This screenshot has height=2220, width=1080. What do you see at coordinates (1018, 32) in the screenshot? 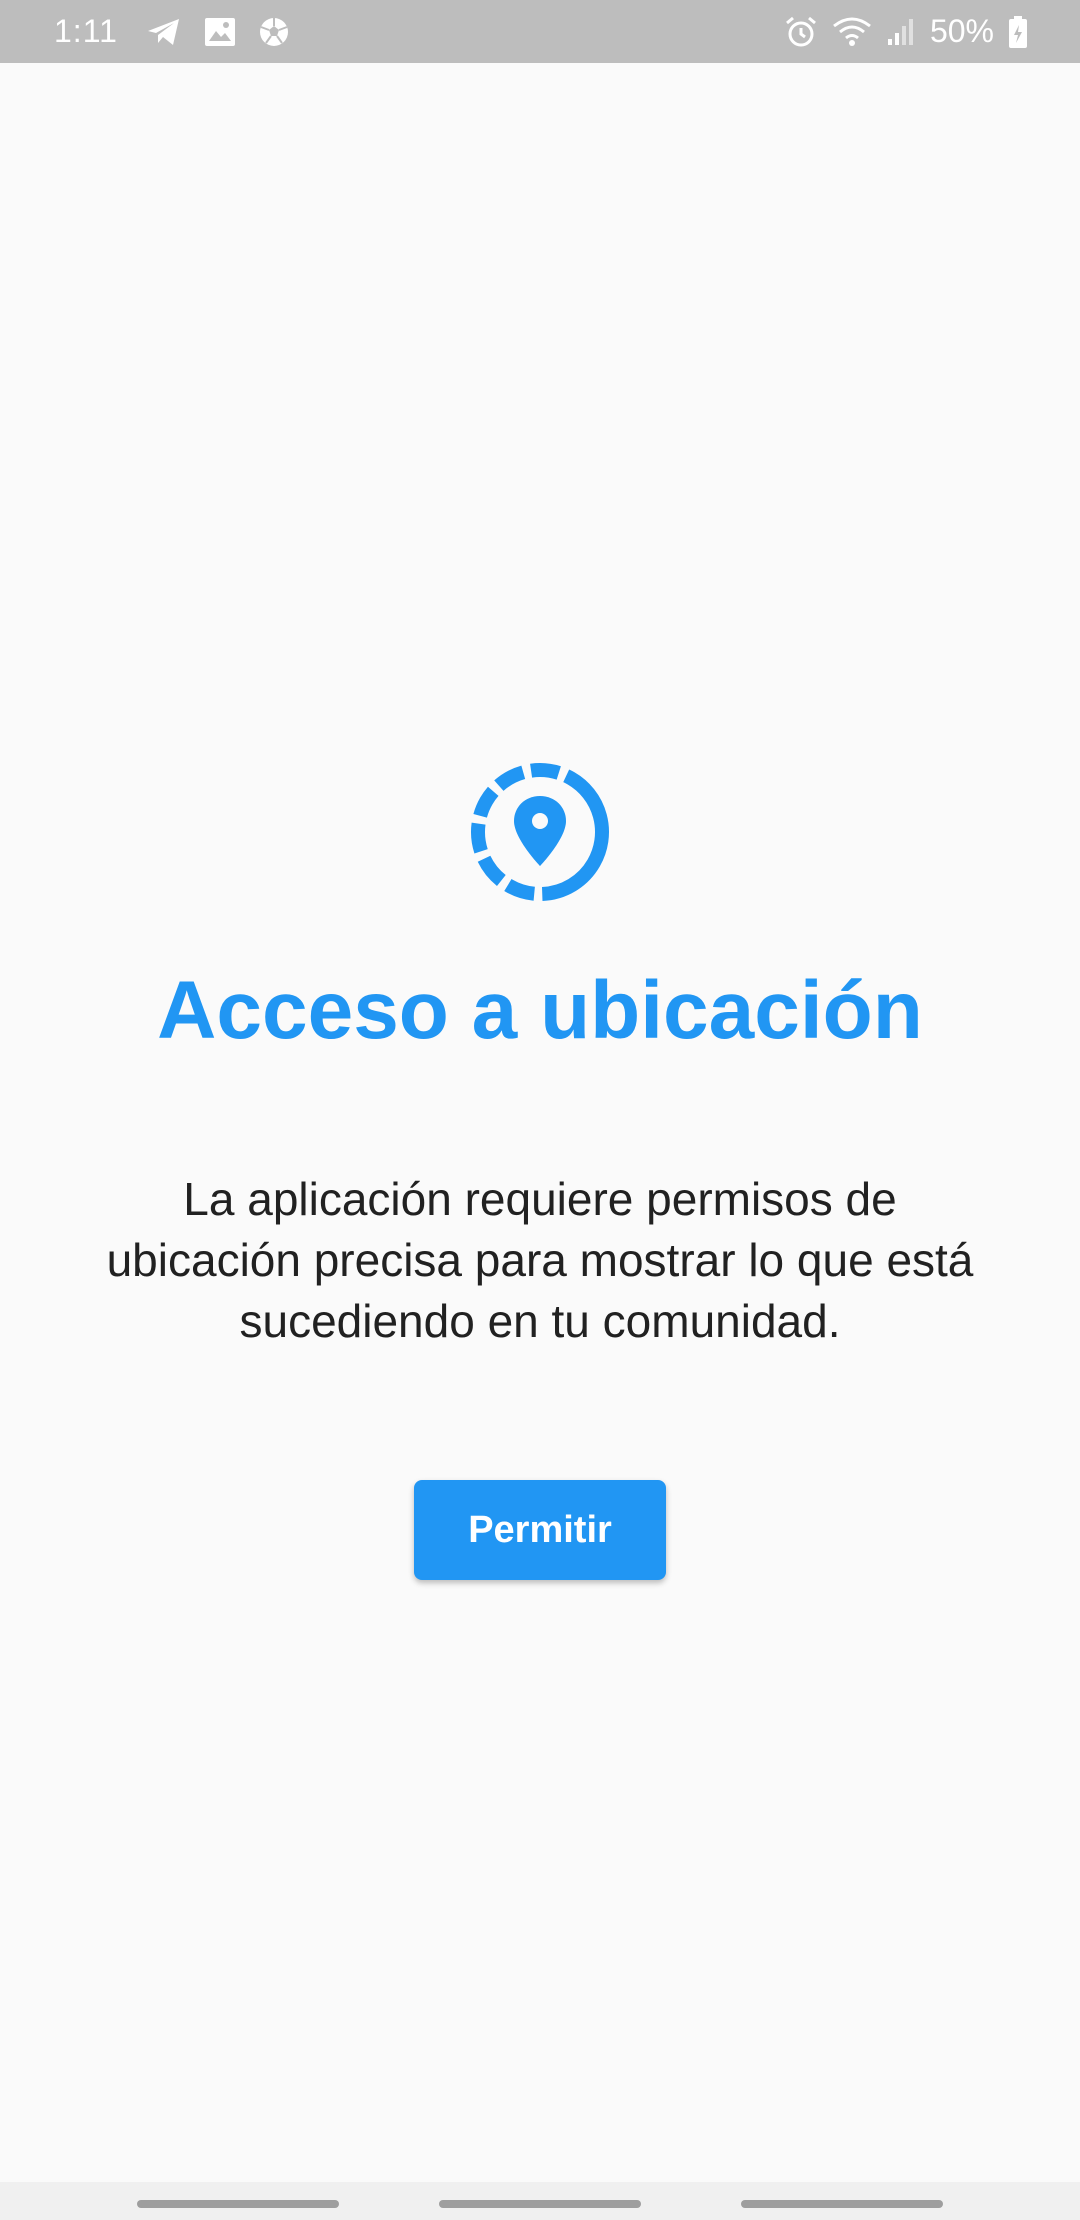
I see `battery-icon` at bounding box center [1018, 32].